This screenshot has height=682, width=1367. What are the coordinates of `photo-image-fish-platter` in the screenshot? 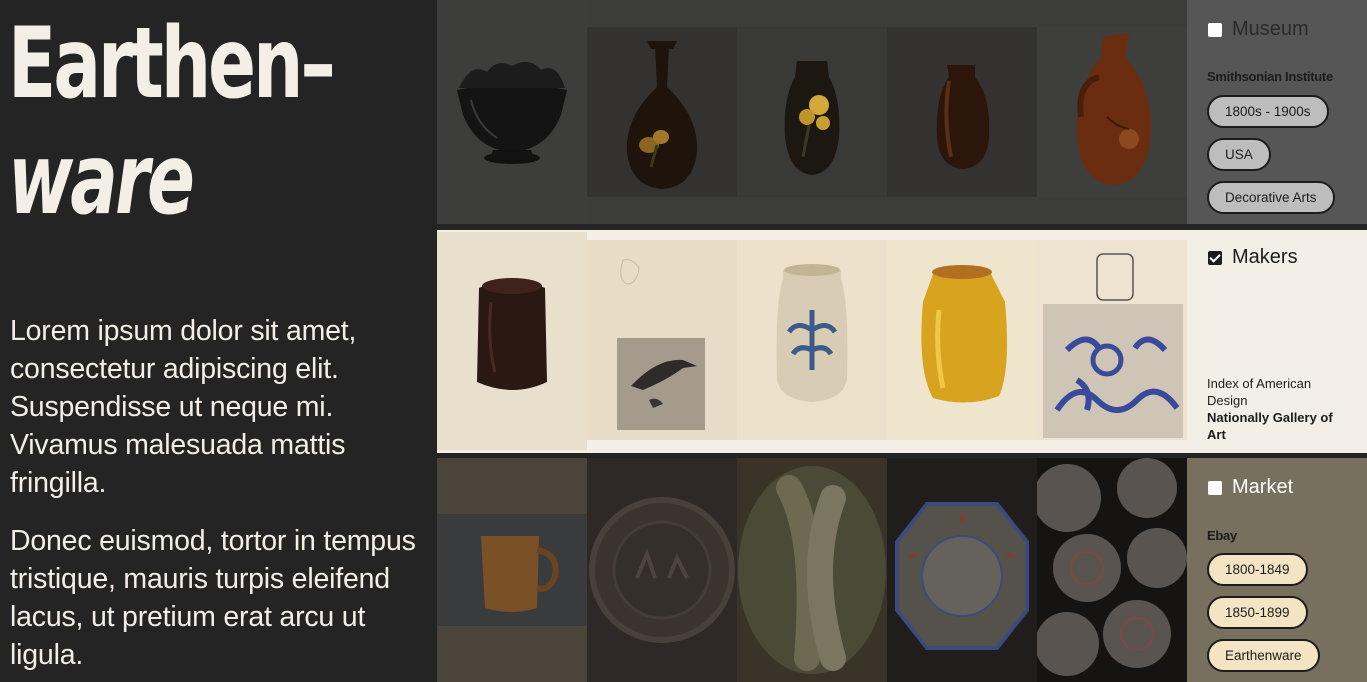 It's located at (812, 570).